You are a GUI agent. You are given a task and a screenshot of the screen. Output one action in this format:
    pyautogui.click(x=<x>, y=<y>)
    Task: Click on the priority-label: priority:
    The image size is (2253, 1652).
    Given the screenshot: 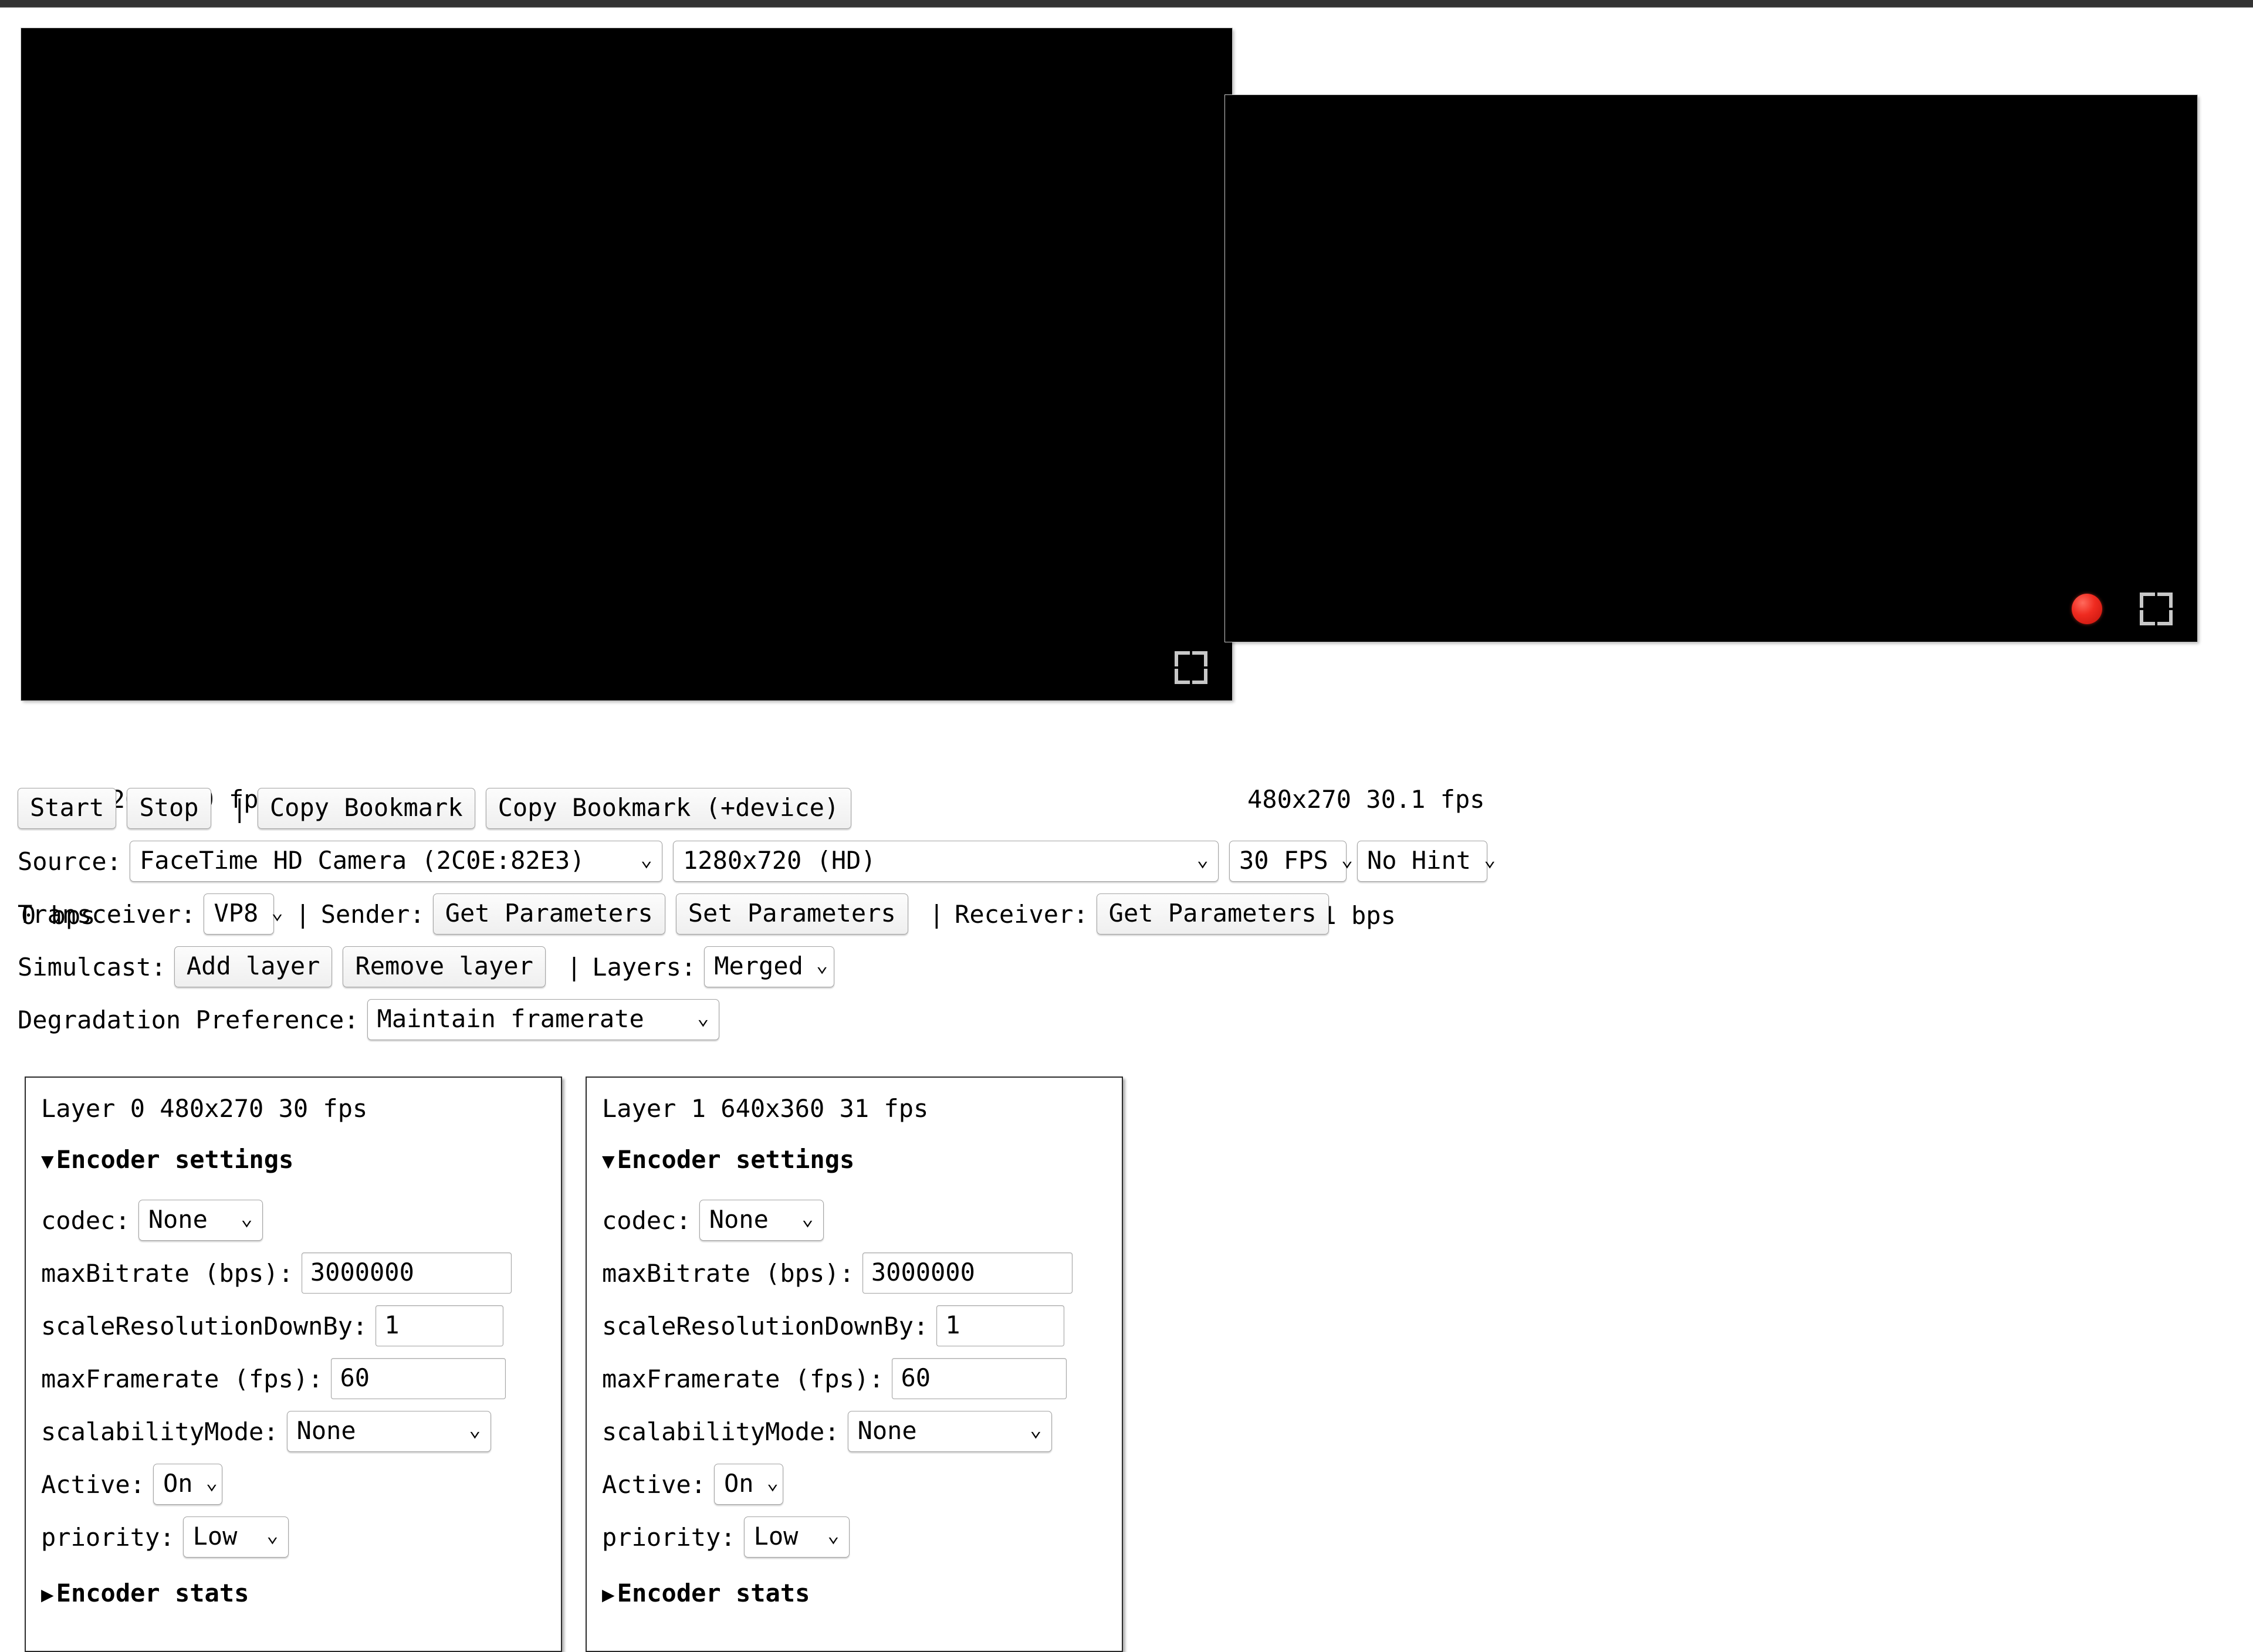 What is the action you would take?
    pyautogui.click(x=669, y=1537)
    